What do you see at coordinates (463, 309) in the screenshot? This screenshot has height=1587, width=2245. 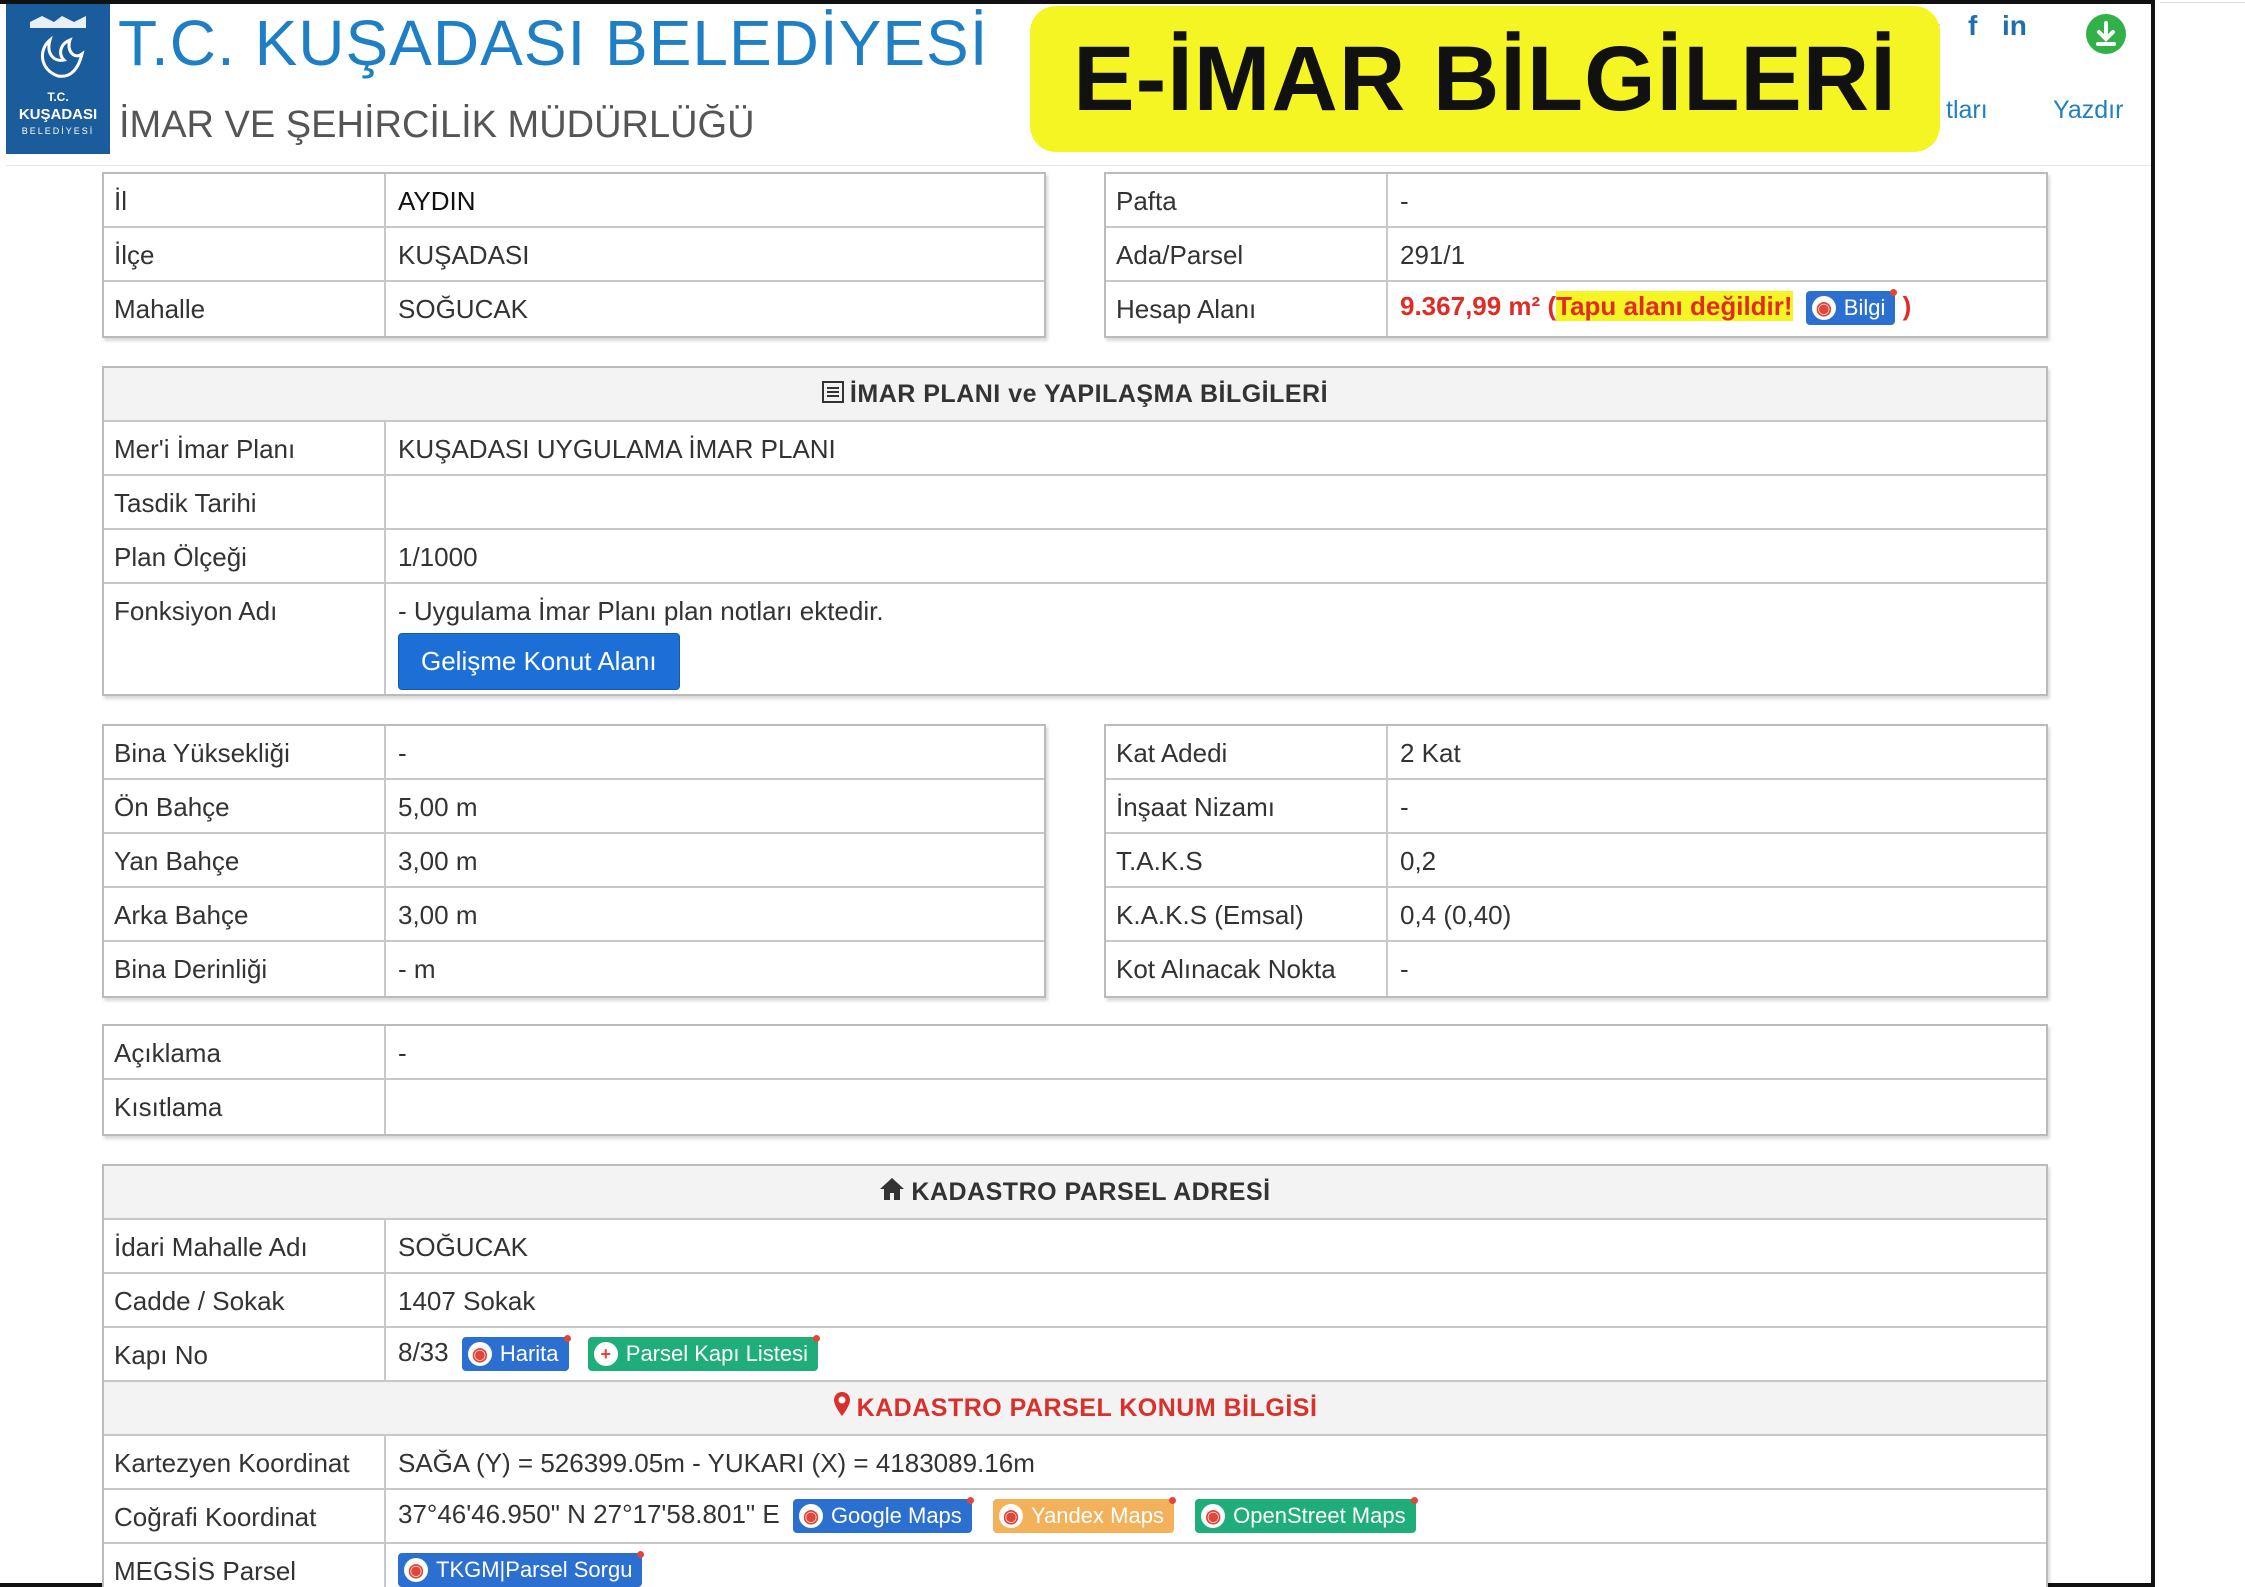 I see `row-value: SOĞUCAK` at bounding box center [463, 309].